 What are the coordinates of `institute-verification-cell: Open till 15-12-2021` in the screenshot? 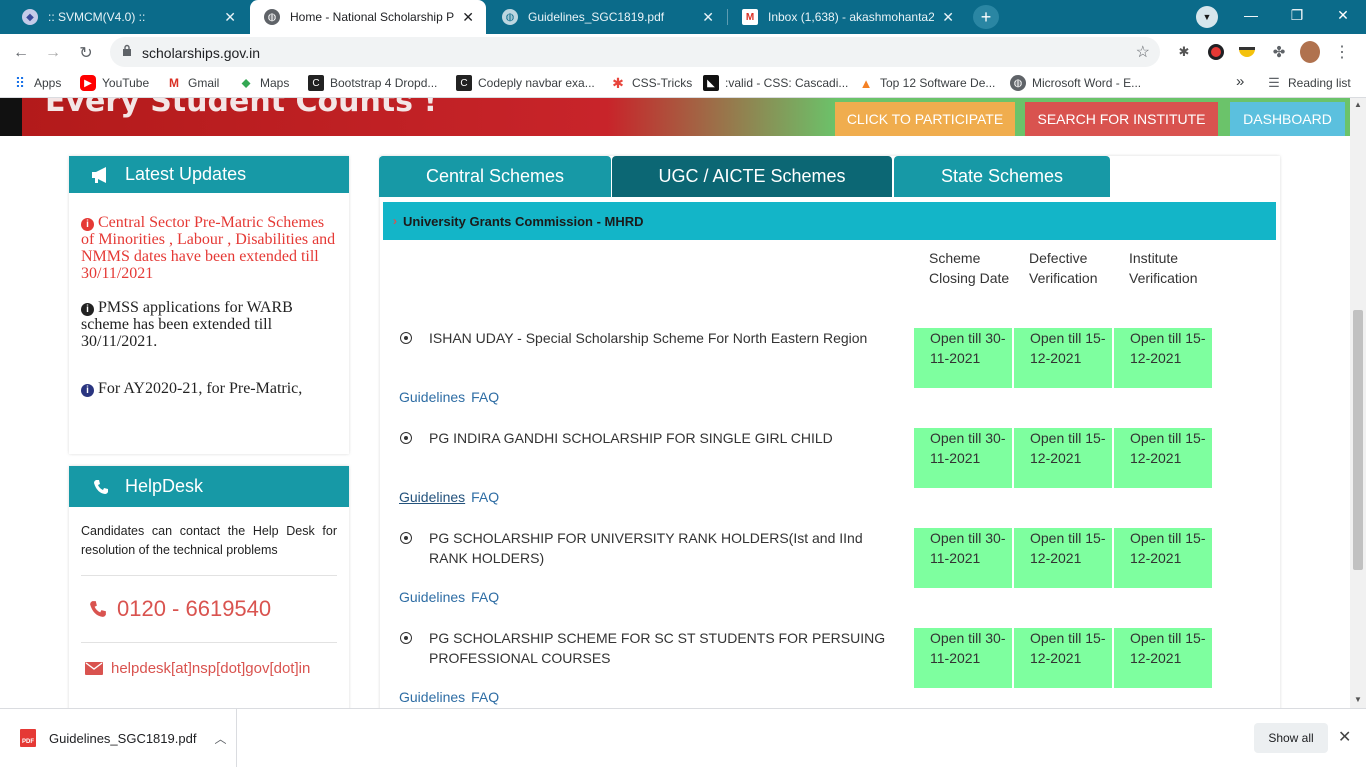 It's located at (1163, 458).